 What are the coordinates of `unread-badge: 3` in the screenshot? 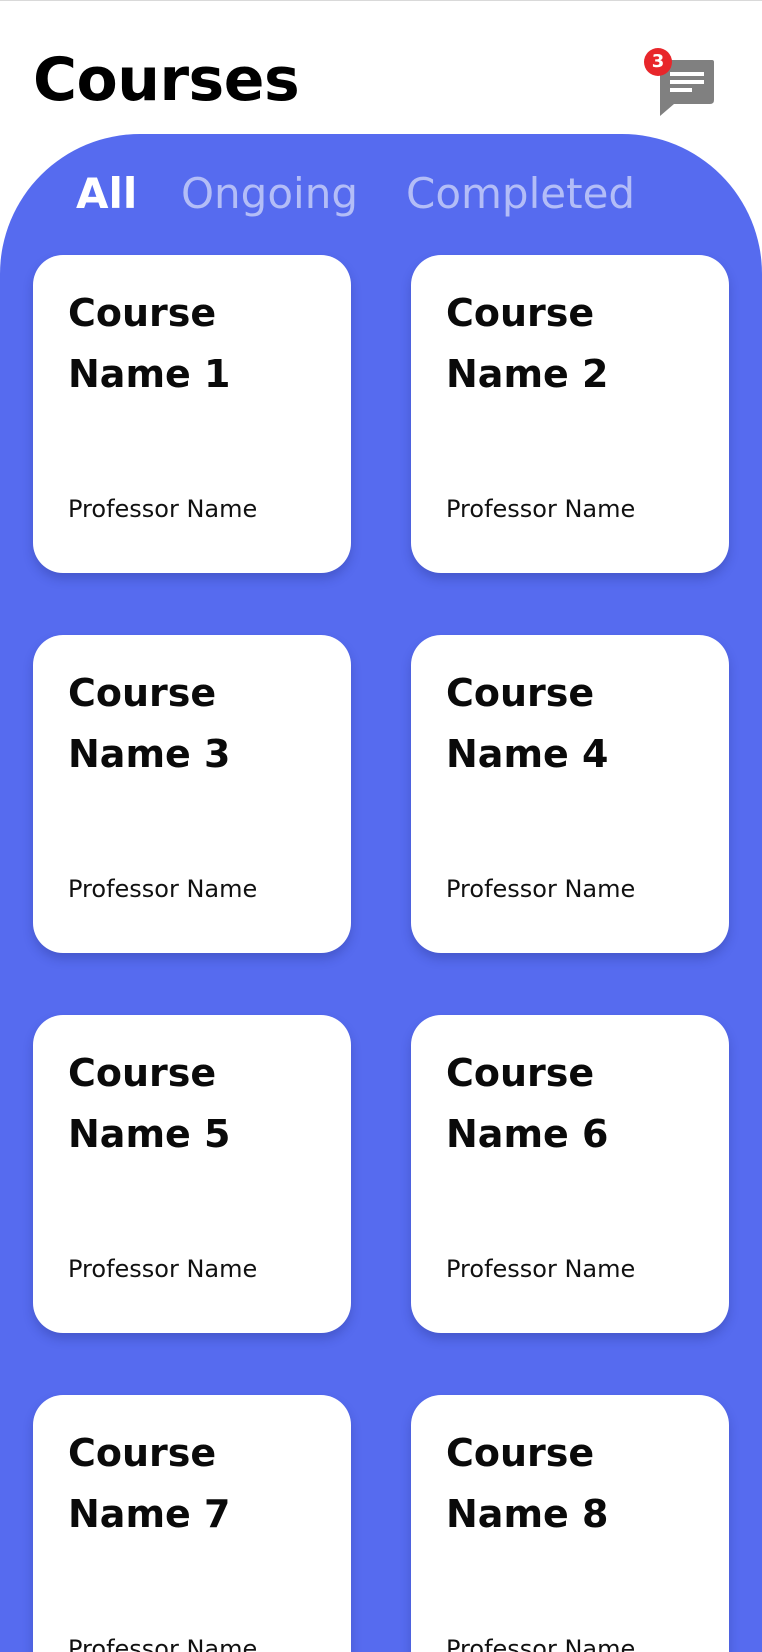 It's located at (658, 62).